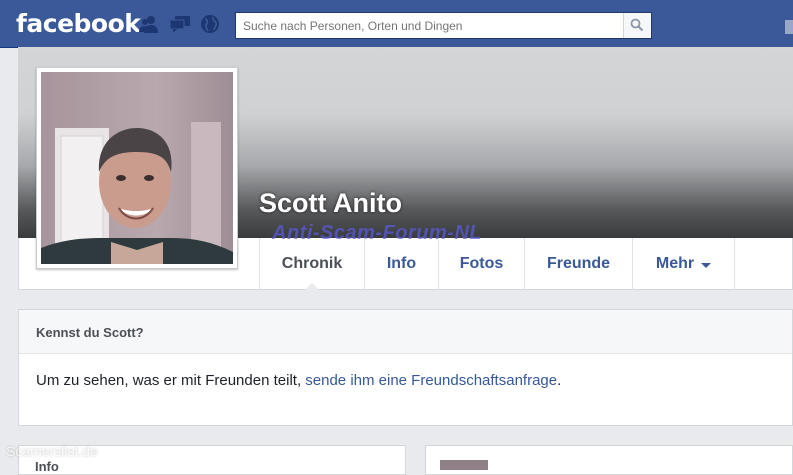  What do you see at coordinates (405, 332) in the screenshot?
I see `prompt-title: Kennst du Scott?` at bounding box center [405, 332].